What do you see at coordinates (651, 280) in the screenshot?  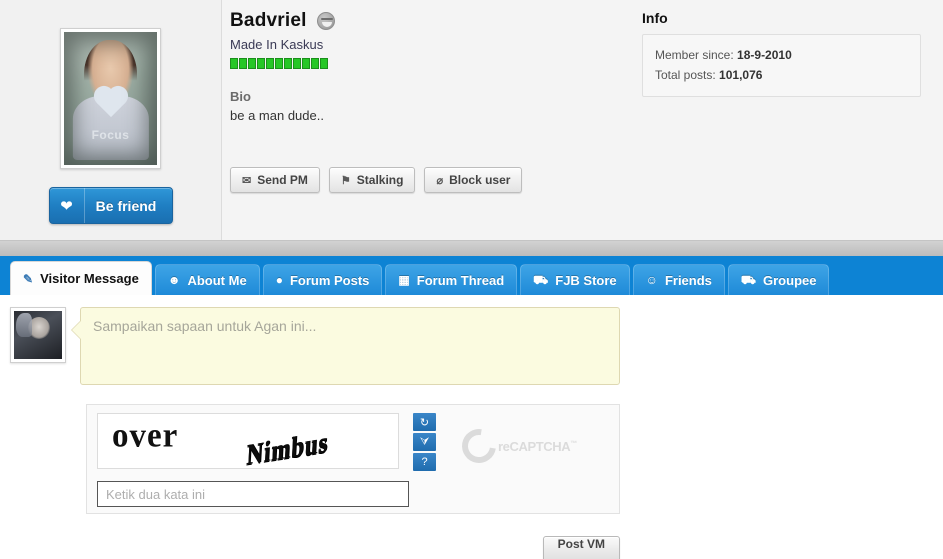 I see `person-icon: ☺` at bounding box center [651, 280].